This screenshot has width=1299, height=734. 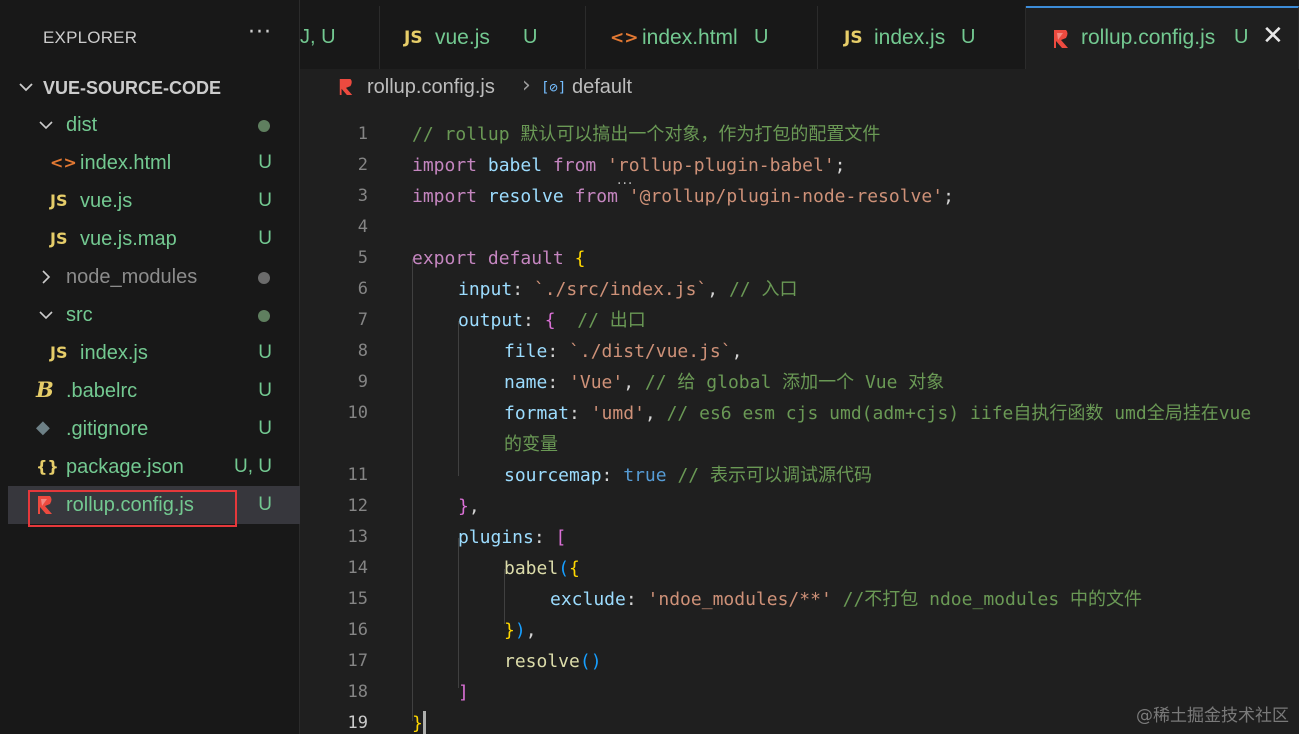 What do you see at coordinates (318, 37) in the screenshot?
I see `tab-status: J, U` at bounding box center [318, 37].